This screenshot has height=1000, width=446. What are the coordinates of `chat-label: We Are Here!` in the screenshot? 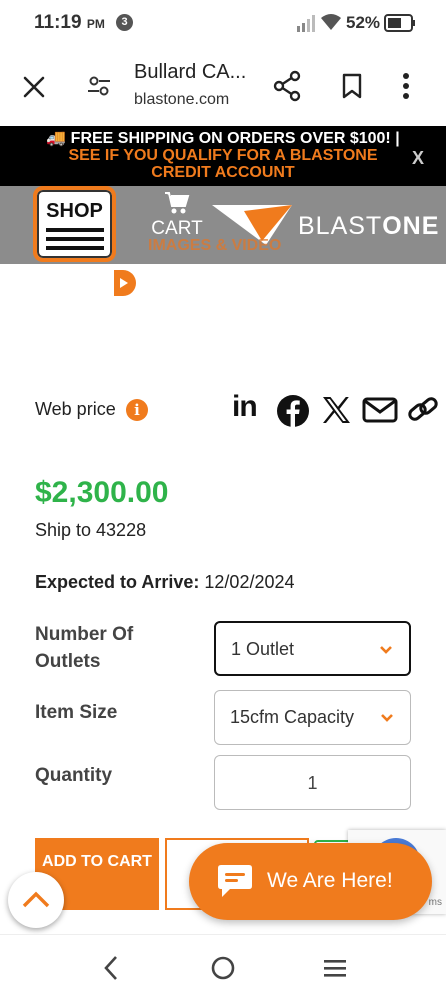 It's located at (330, 880).